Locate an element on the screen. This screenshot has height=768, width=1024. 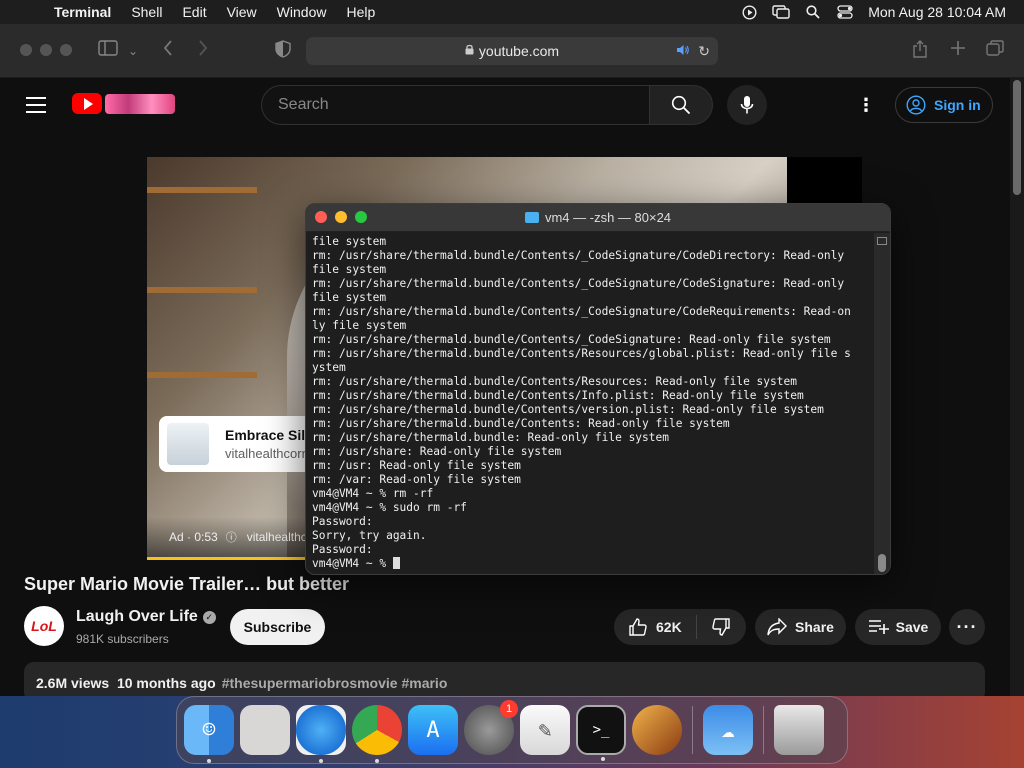
textedit-icon: ✎ is located at coordinates (545, 730).